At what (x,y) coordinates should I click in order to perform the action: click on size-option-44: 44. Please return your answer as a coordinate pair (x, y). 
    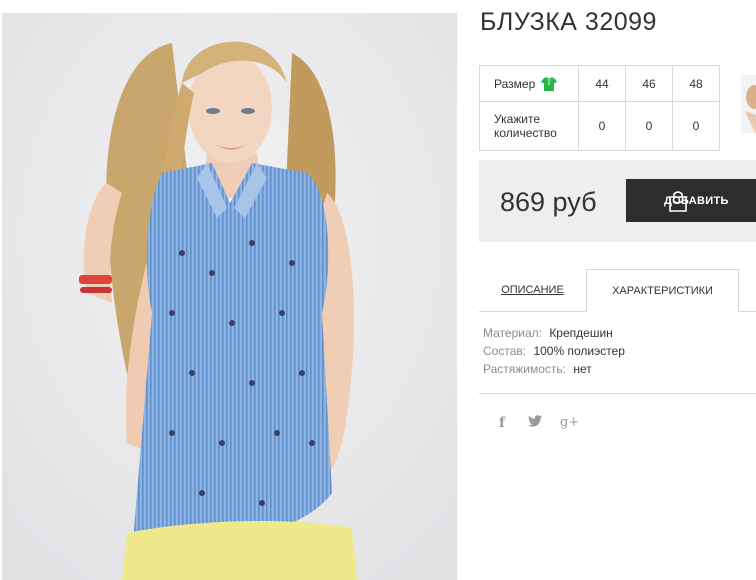
    Looking at the image, I should click on (602, 83).